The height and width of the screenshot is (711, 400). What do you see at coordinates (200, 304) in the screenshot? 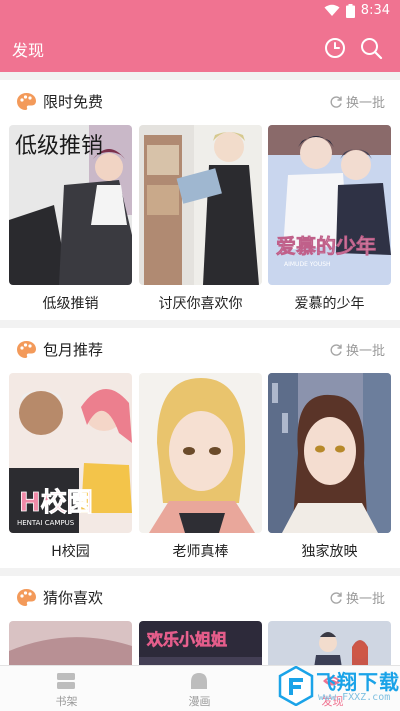
I see `comic-title: 讨厌你喜欢你` at bounding box center [200, 304].